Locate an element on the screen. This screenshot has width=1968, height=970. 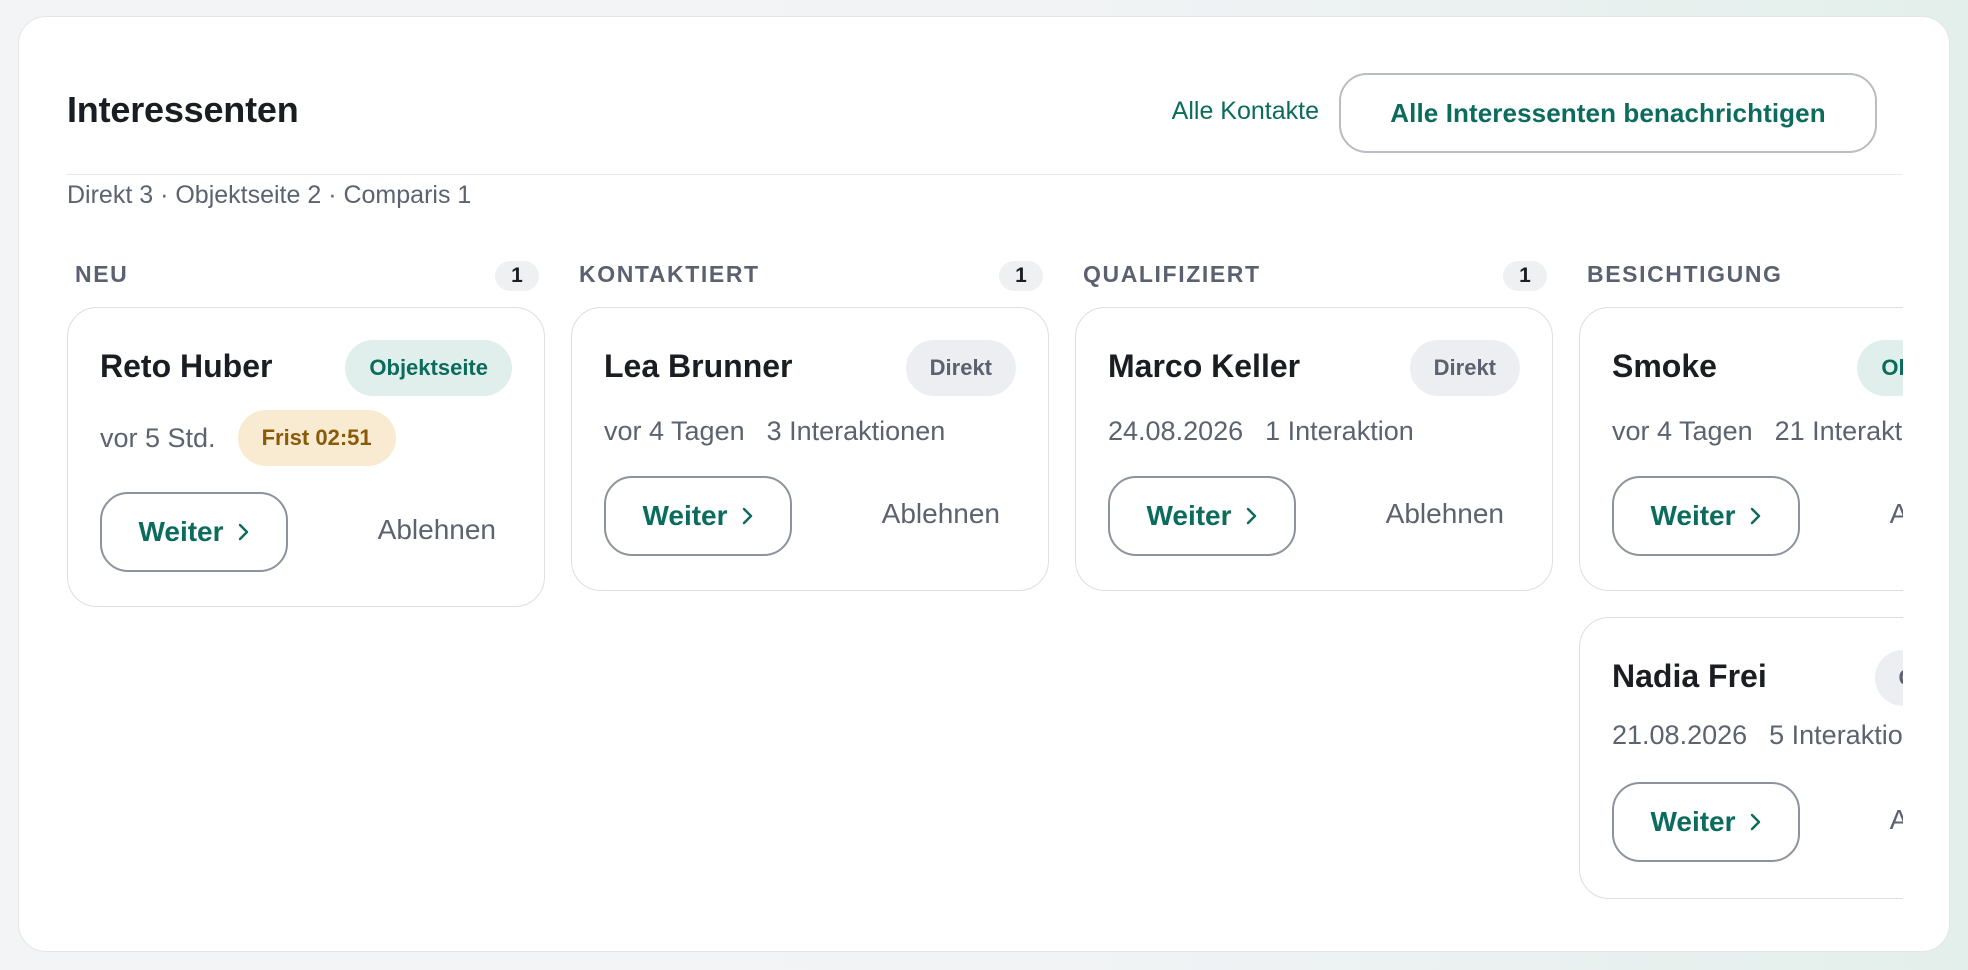
column-title: QUALIFIZIERT is located at coordinates (1172, 274).